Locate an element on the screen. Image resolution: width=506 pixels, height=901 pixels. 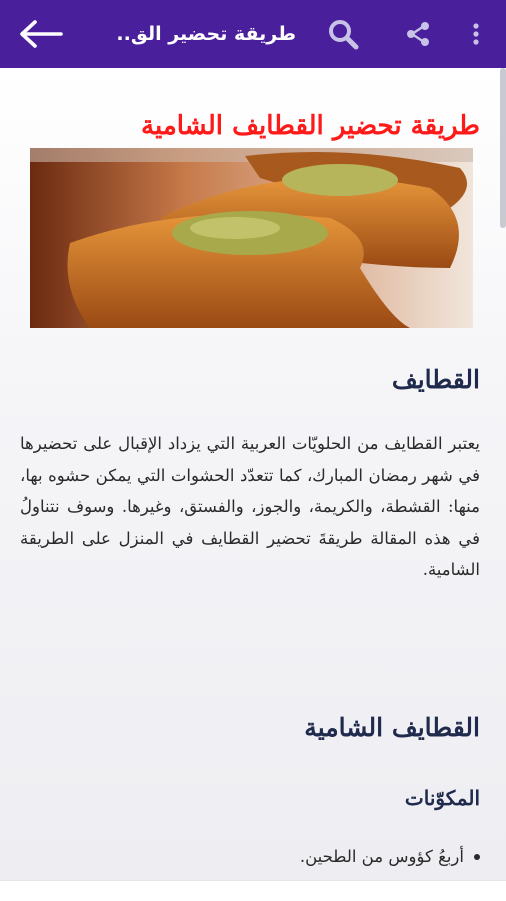
more-vert-icon is located at coordinates (476, 34).